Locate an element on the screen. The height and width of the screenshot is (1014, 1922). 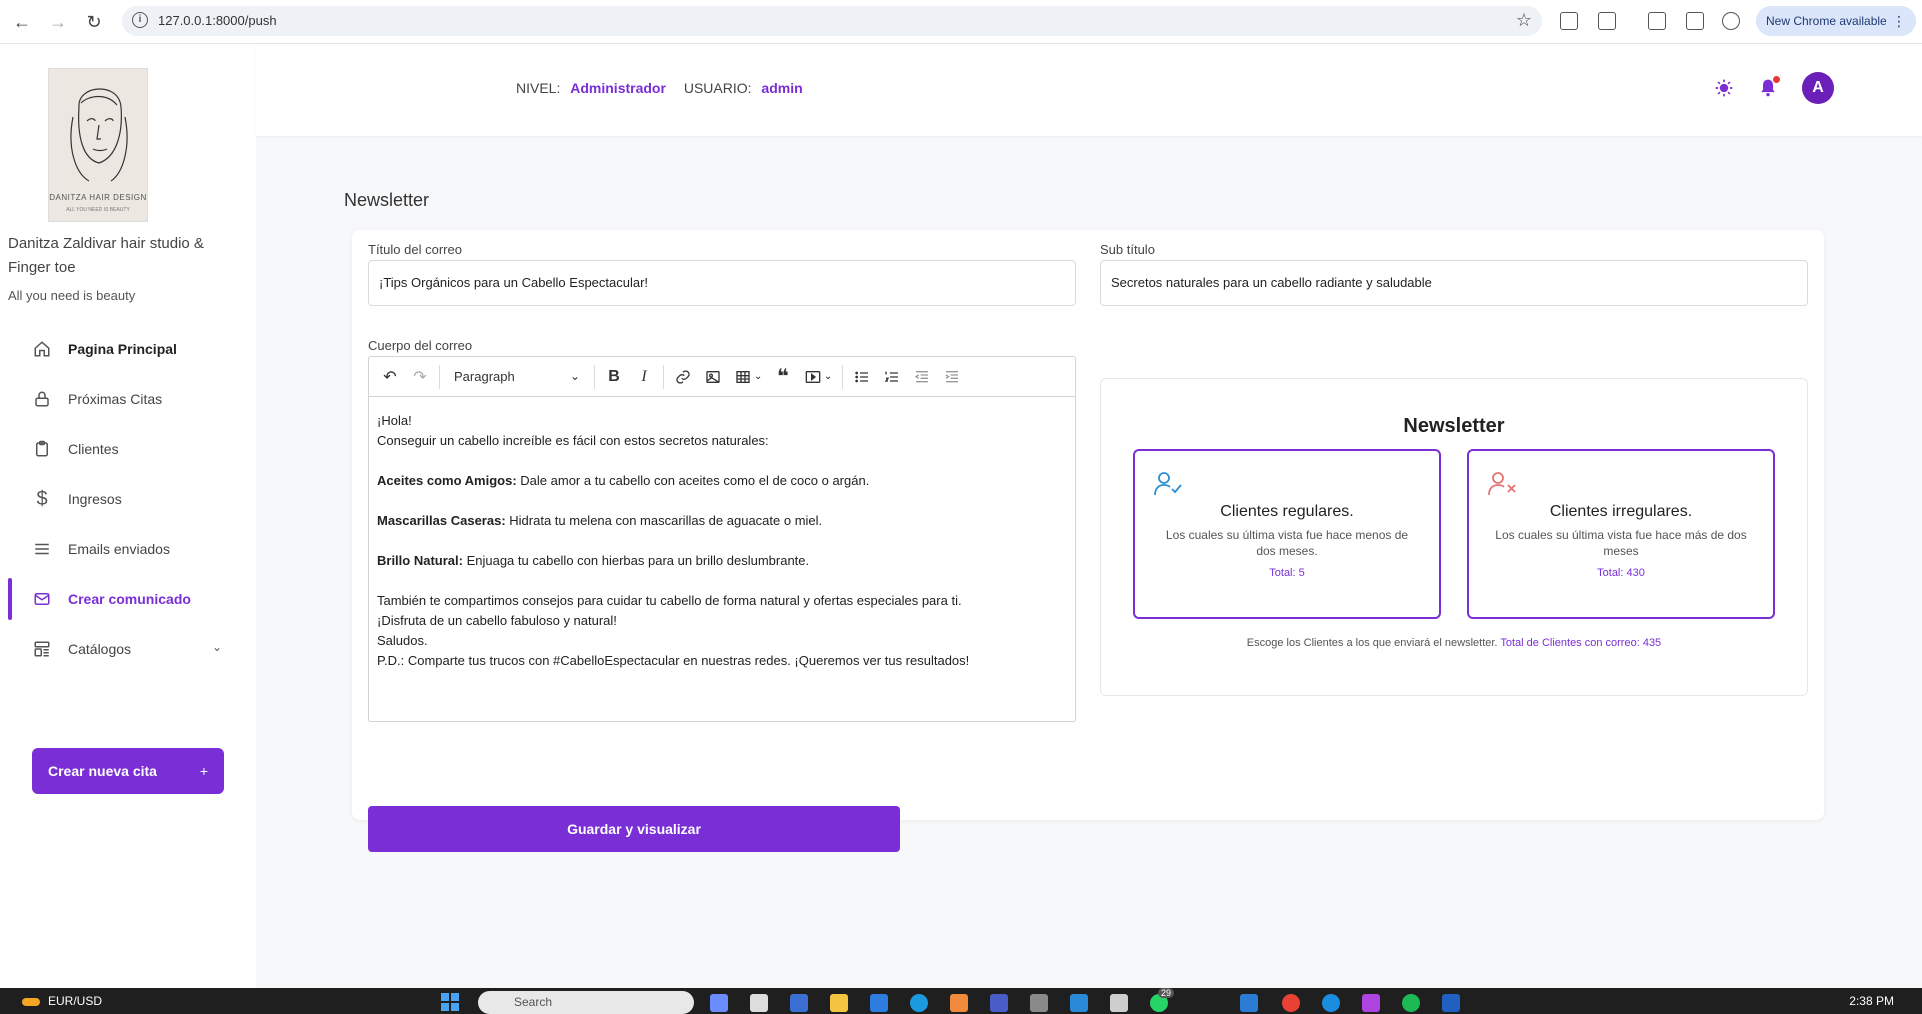
lock-icon is located at coordinates (42, 399).